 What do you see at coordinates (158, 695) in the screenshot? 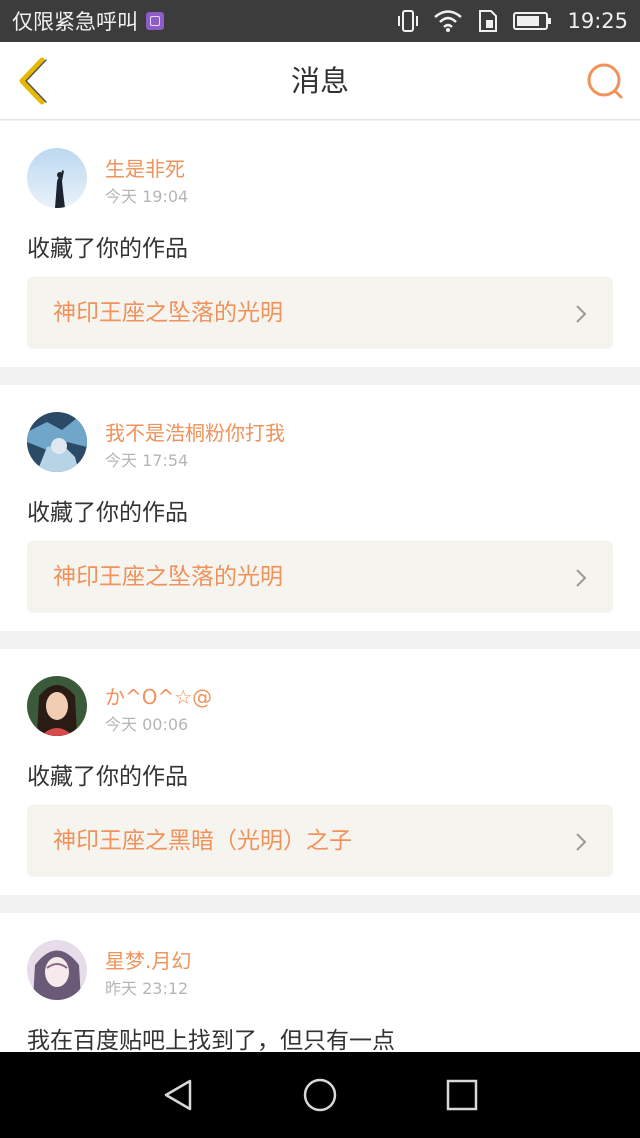
I see `username: か^O^☆@` at bounding box center [158, 695].